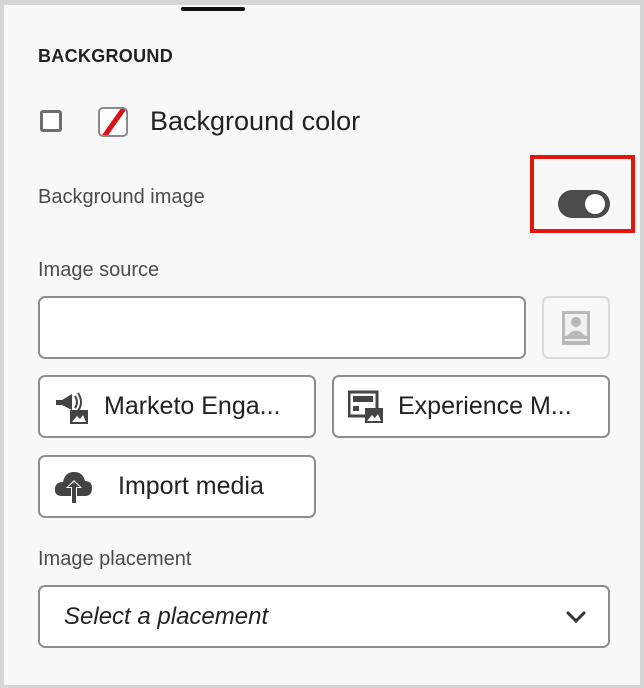 This screenshot has width=644, height=688. I want to click on background-image-toggle, so click(584, 204).